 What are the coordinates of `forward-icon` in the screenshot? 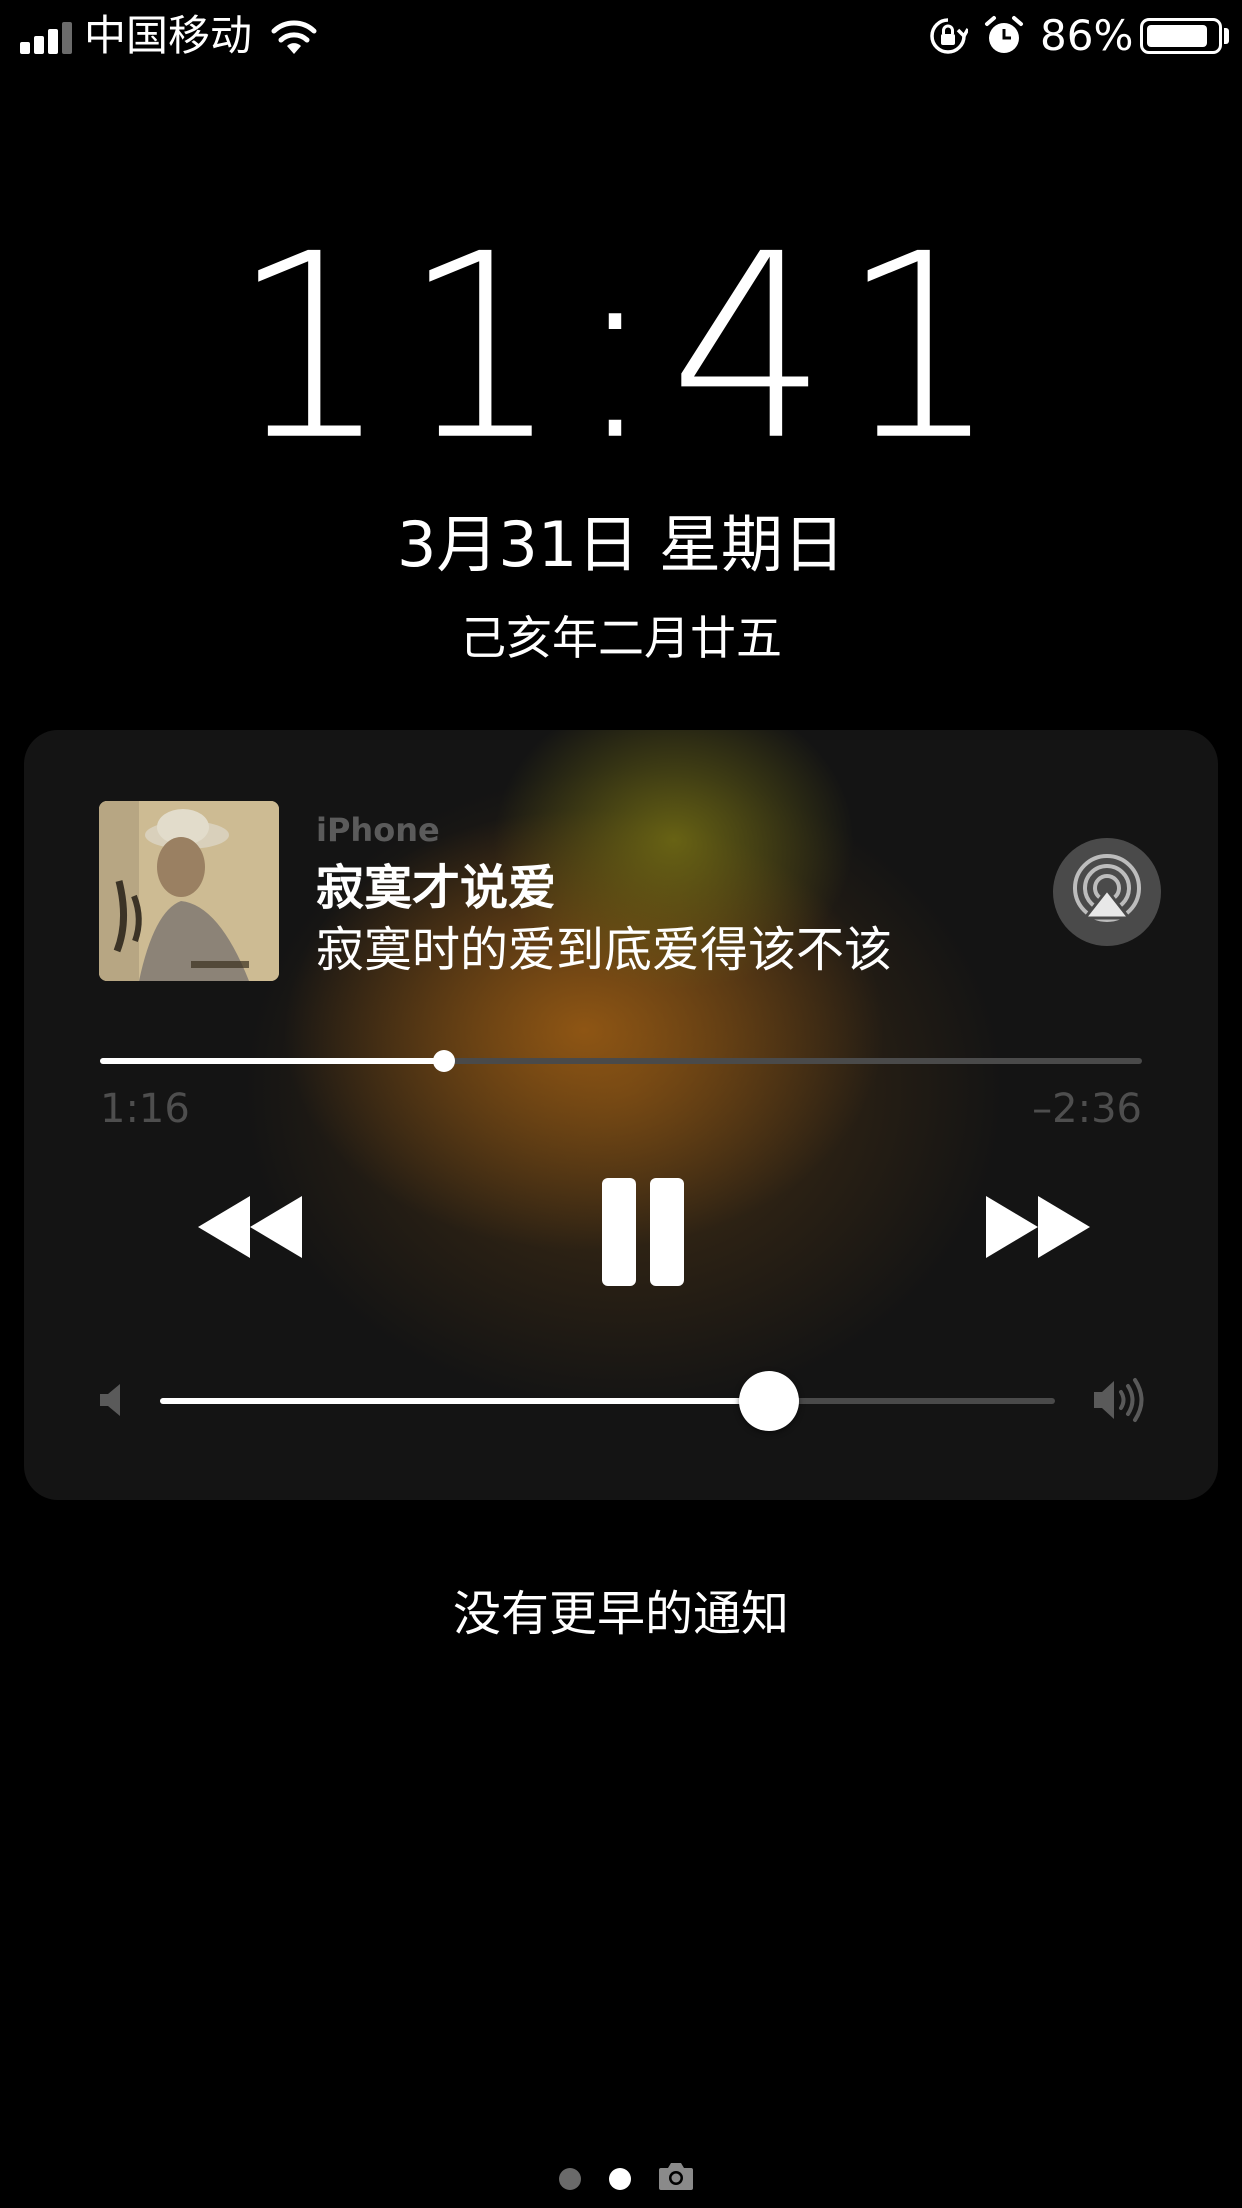 It's located at (1038, 1227).